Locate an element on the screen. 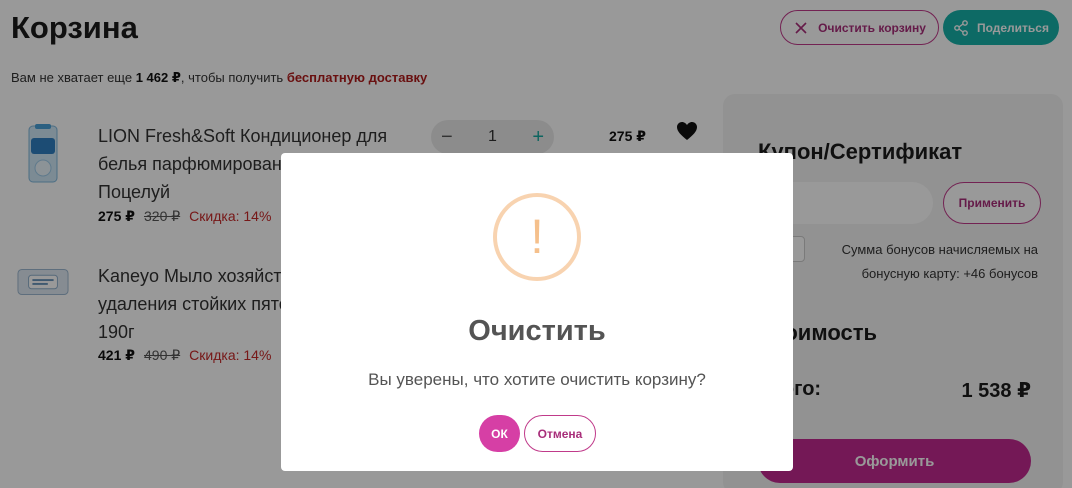 This screenshot has width=1072, height=488. dialog-message: Вы уверены, что хотите очистить корзину? is located at coordinates (537, 379).